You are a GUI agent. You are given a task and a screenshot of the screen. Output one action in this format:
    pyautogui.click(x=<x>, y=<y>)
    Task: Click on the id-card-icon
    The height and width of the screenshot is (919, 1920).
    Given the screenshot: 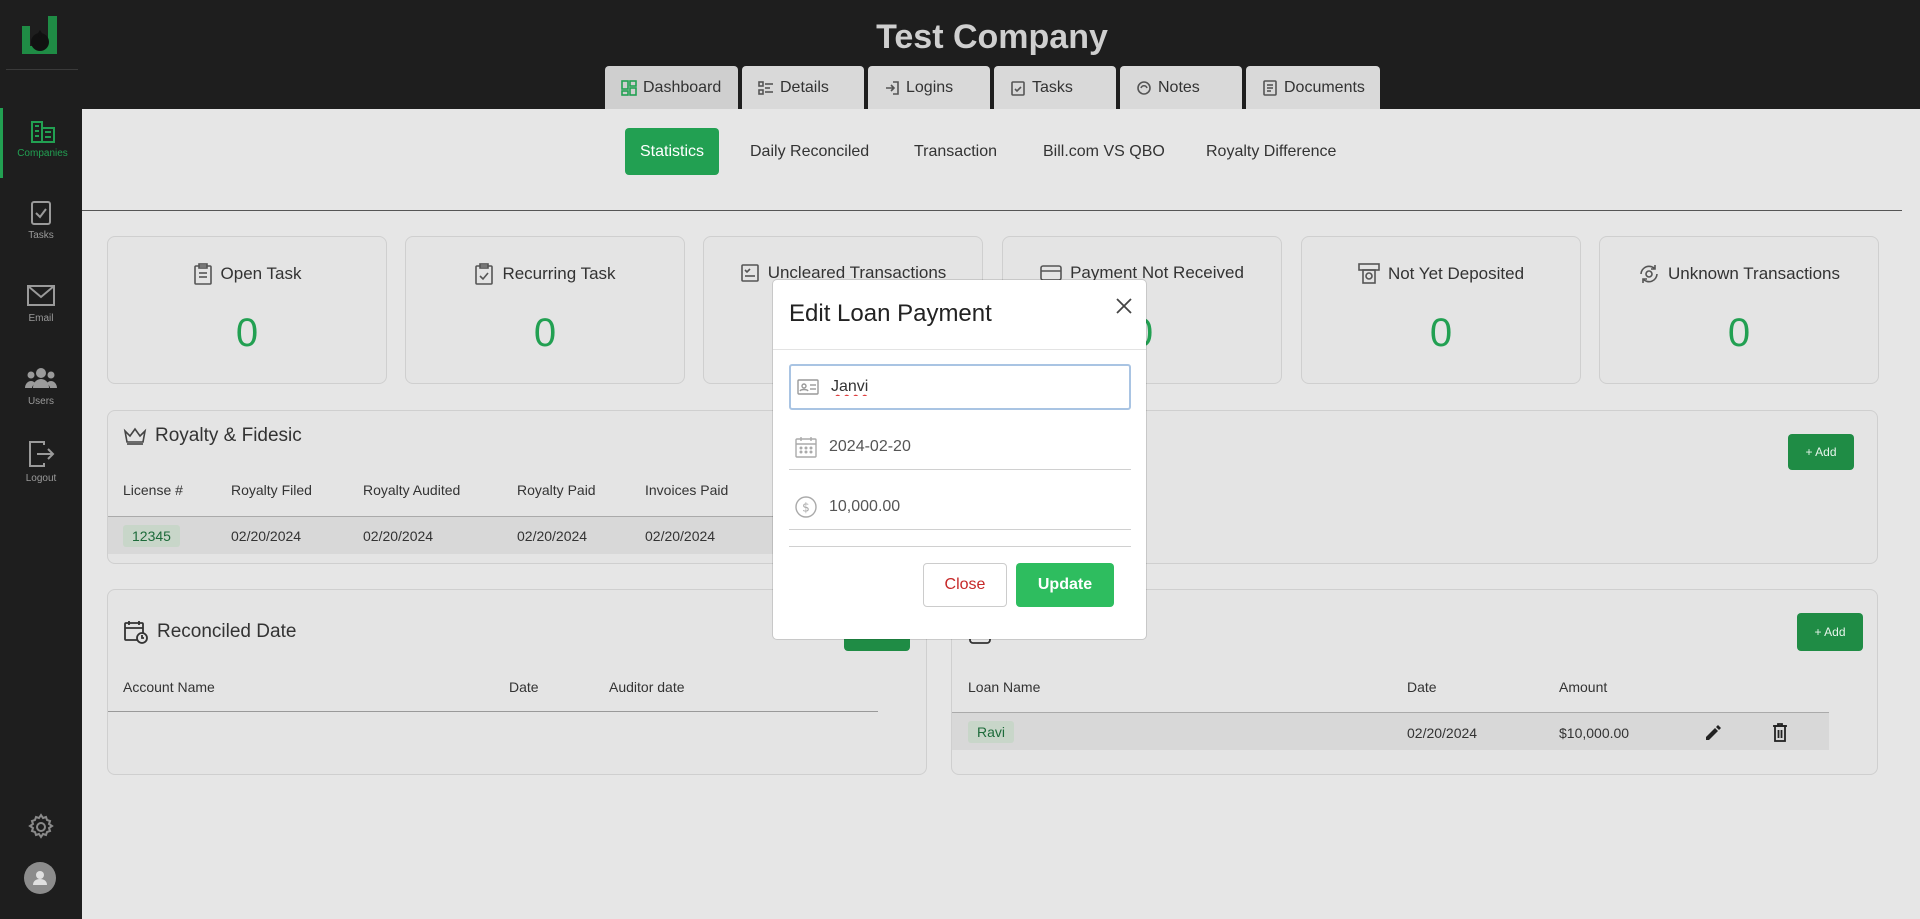 What is the action you would take?
    pyautogui.click(x=808, y=387)
    